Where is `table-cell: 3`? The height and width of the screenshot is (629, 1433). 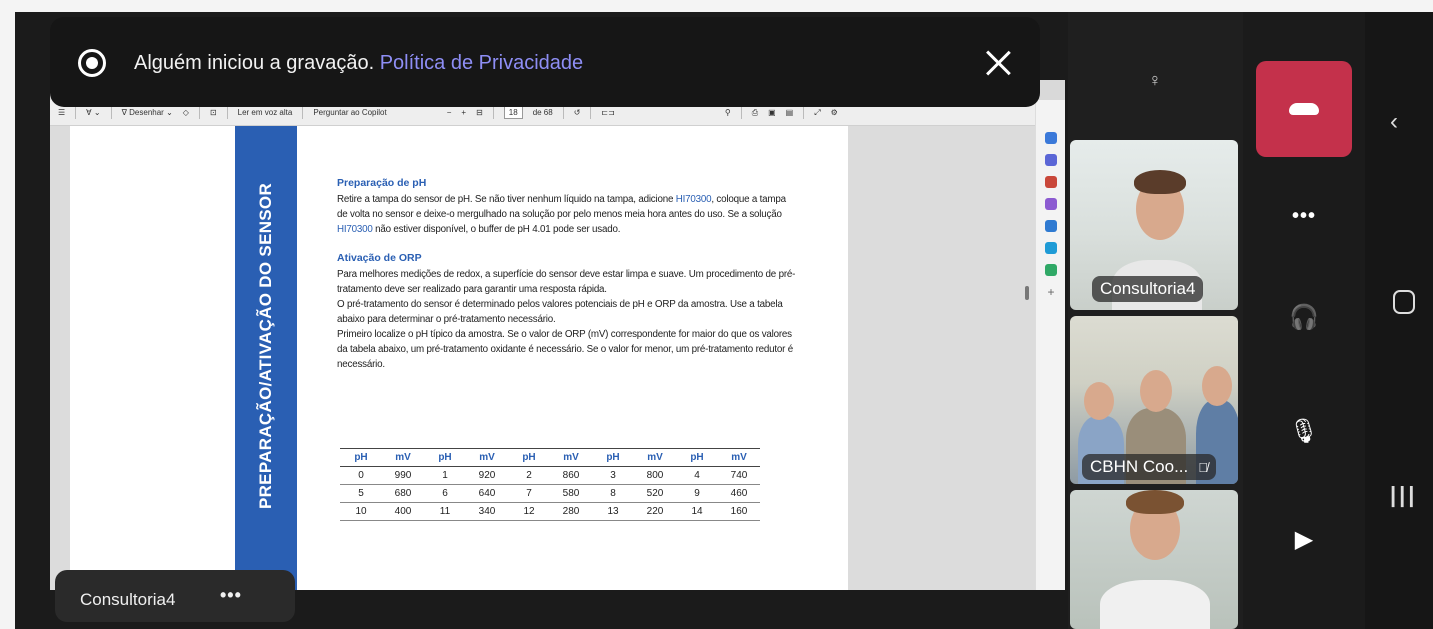 table-cell: 3 is located at coordinates (613, 475).